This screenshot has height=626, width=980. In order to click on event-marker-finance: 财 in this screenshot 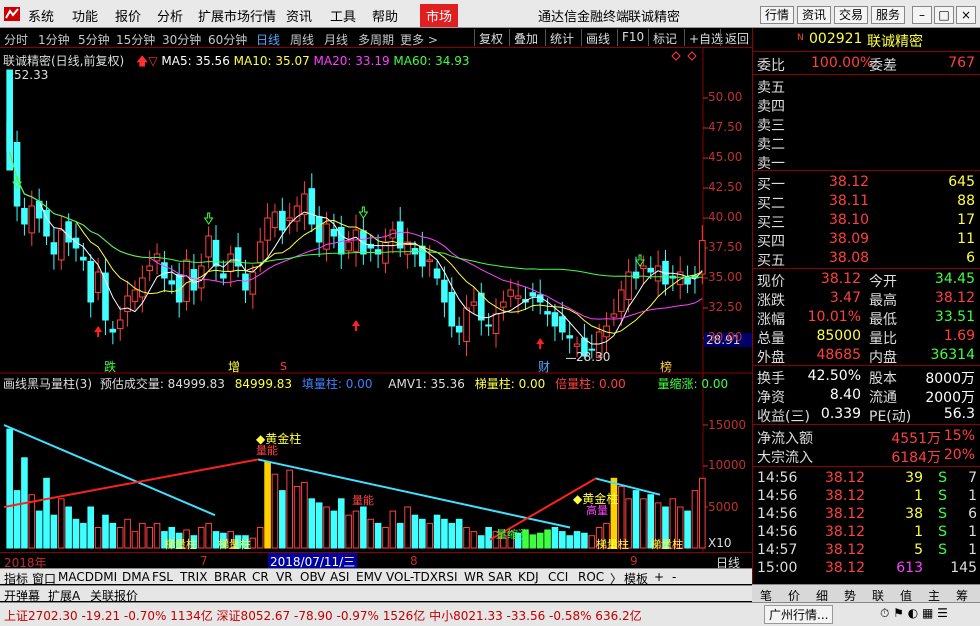, I will do `click(544, 366)`.